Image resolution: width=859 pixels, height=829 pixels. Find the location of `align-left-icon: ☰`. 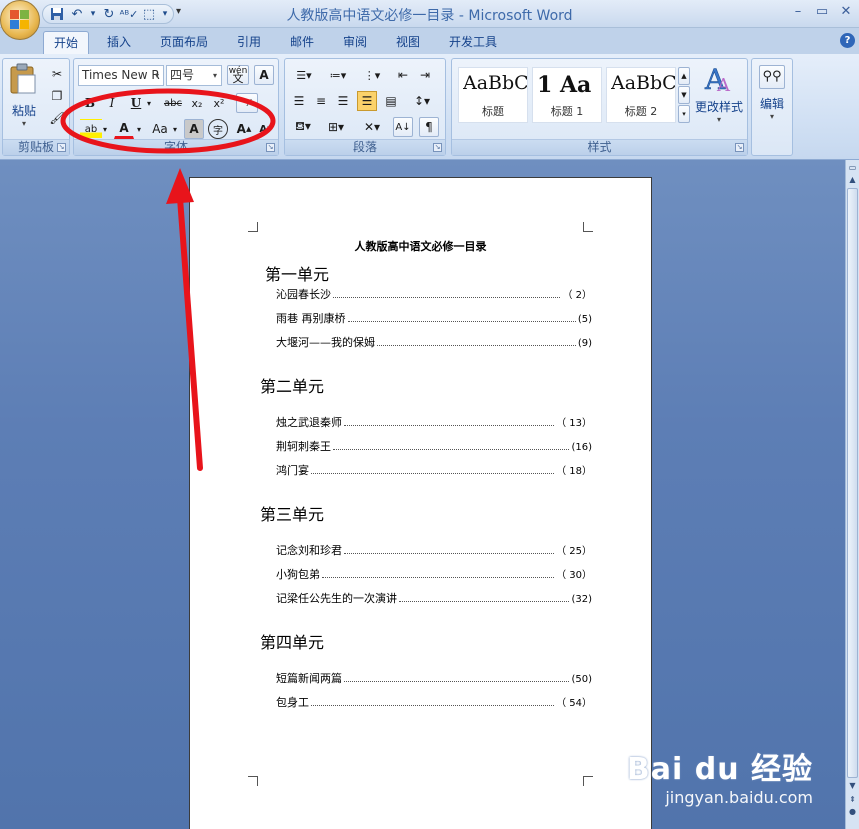

align-left-icon: ☰ is located at coordinates (299, 101).